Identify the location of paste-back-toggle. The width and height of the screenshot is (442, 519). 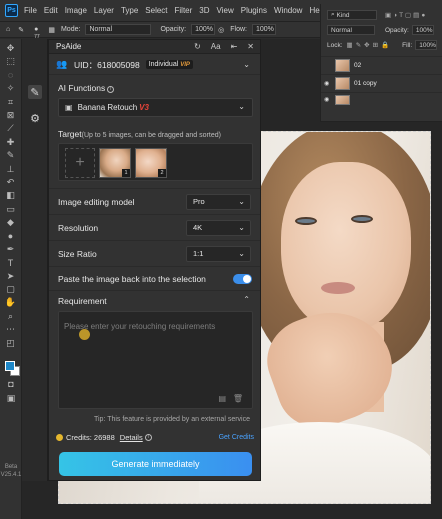
(242, 278).